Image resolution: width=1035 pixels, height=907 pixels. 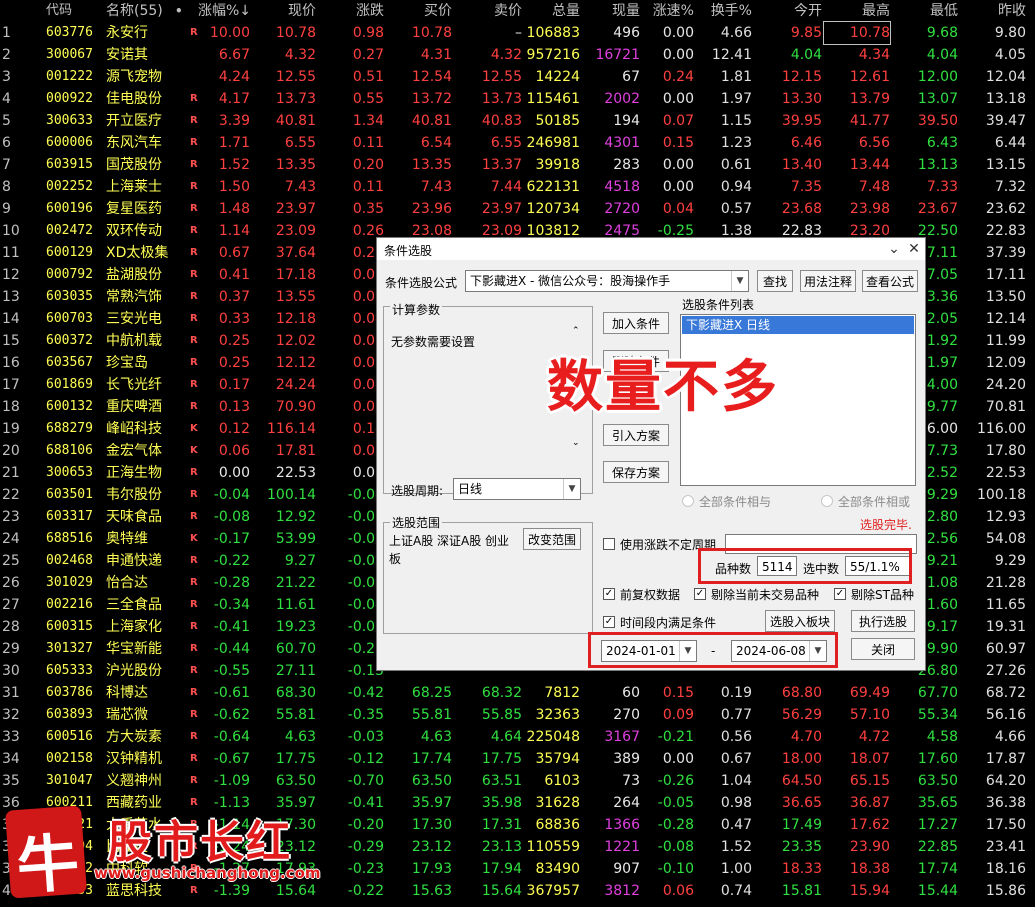 I want to click on high: 18.38, so click(x=869, y=869).